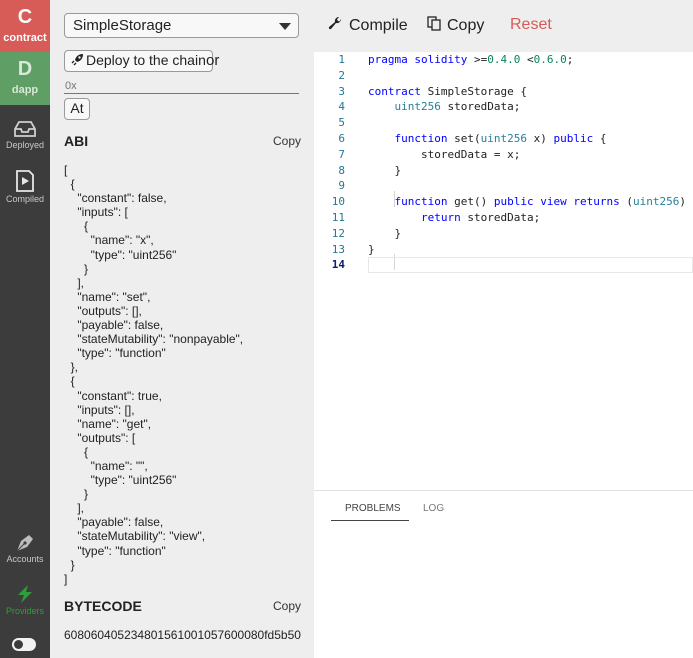 The width and height of the screenshot is (693, 658). Describe the element at coordinates (108, 423) in the screenshot. I see `abi-json-line: "name": "get",` at that location.